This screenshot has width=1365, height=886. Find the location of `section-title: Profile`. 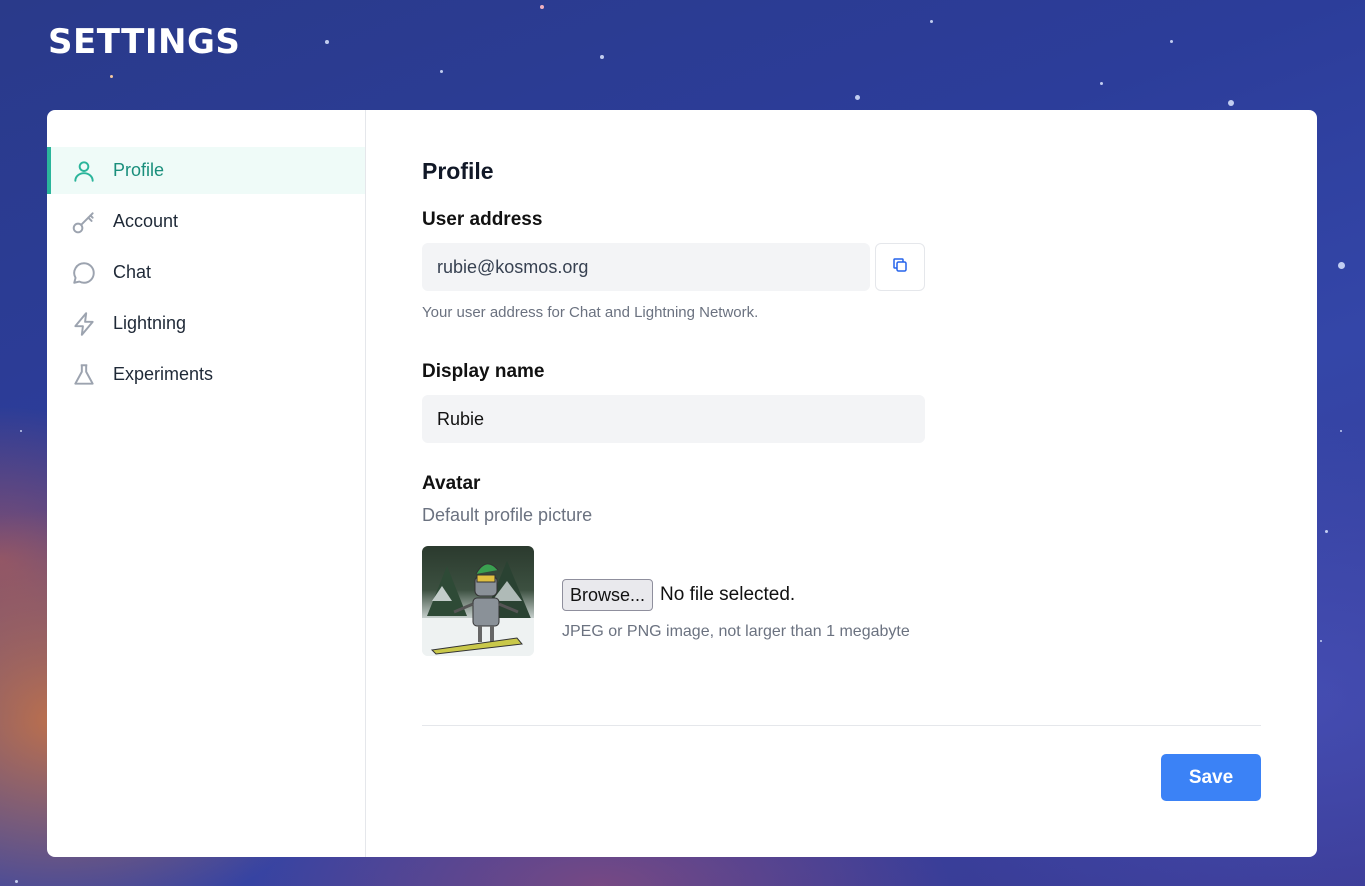

section-title: Profile is located at coordinates (458, 171).